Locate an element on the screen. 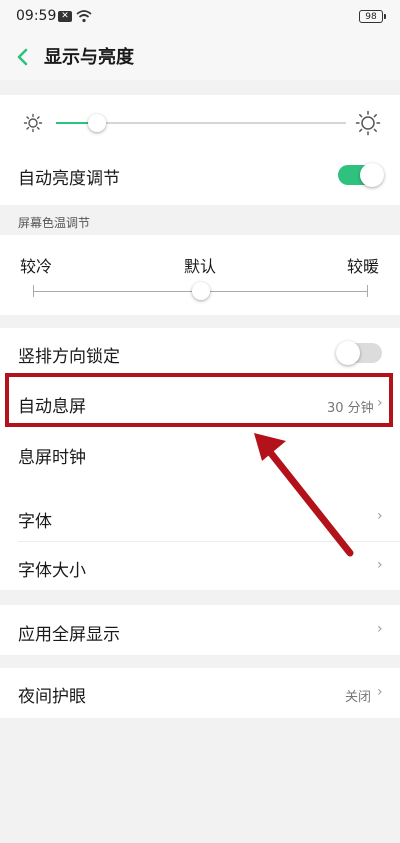  portrait-lock-label: 竖排方向锁定 is located at coordinates (69, 357).